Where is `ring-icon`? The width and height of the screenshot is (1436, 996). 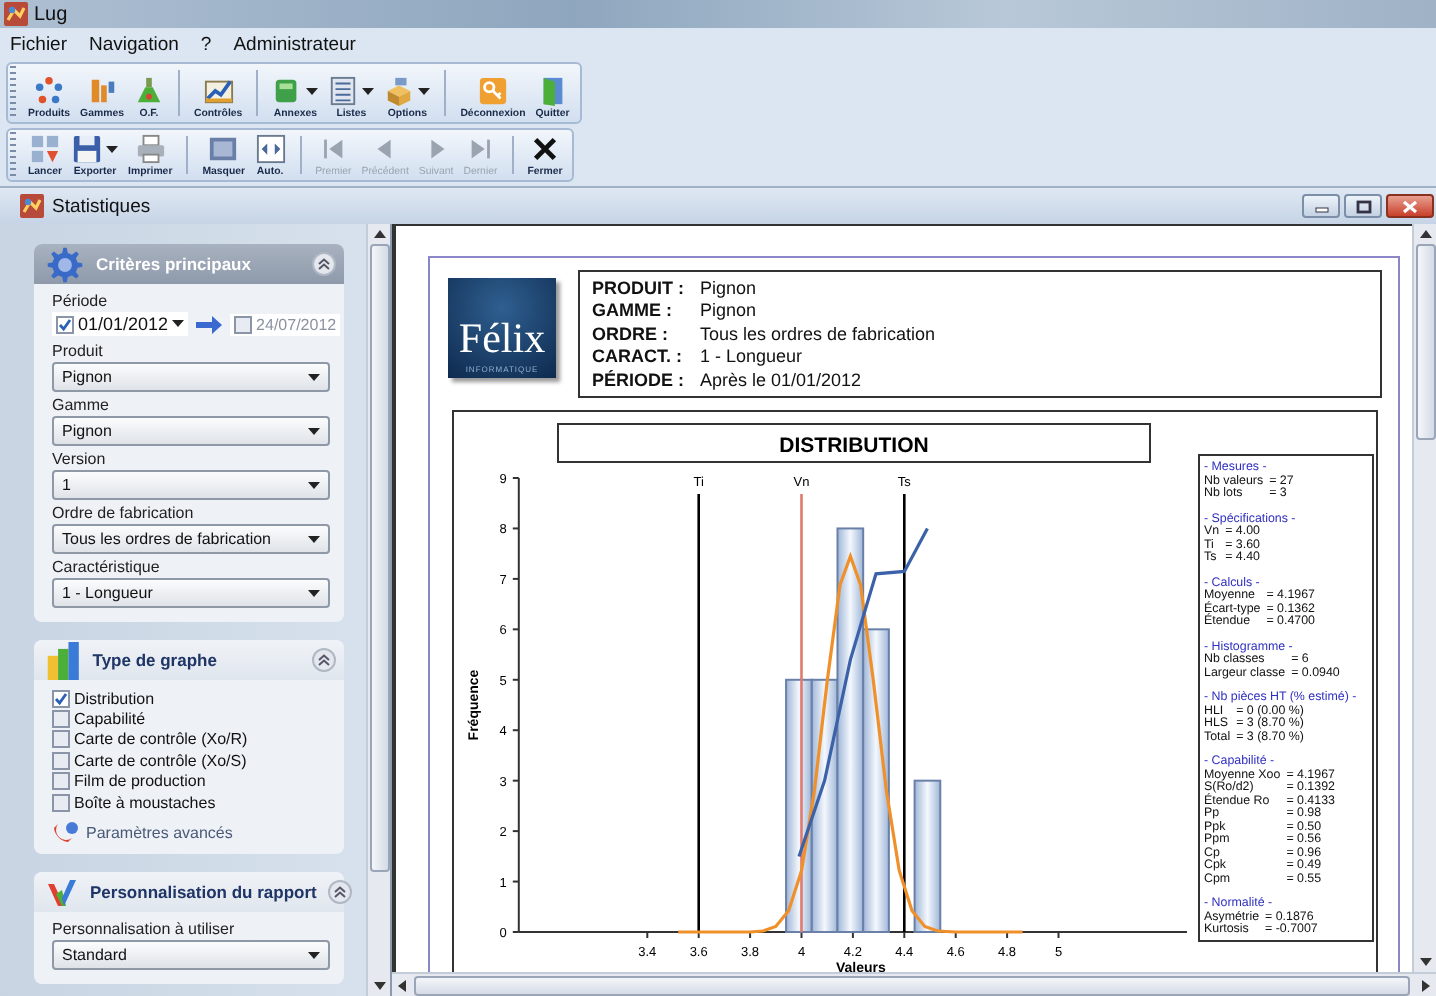 ring-icon is located at coordinates (49, 91).